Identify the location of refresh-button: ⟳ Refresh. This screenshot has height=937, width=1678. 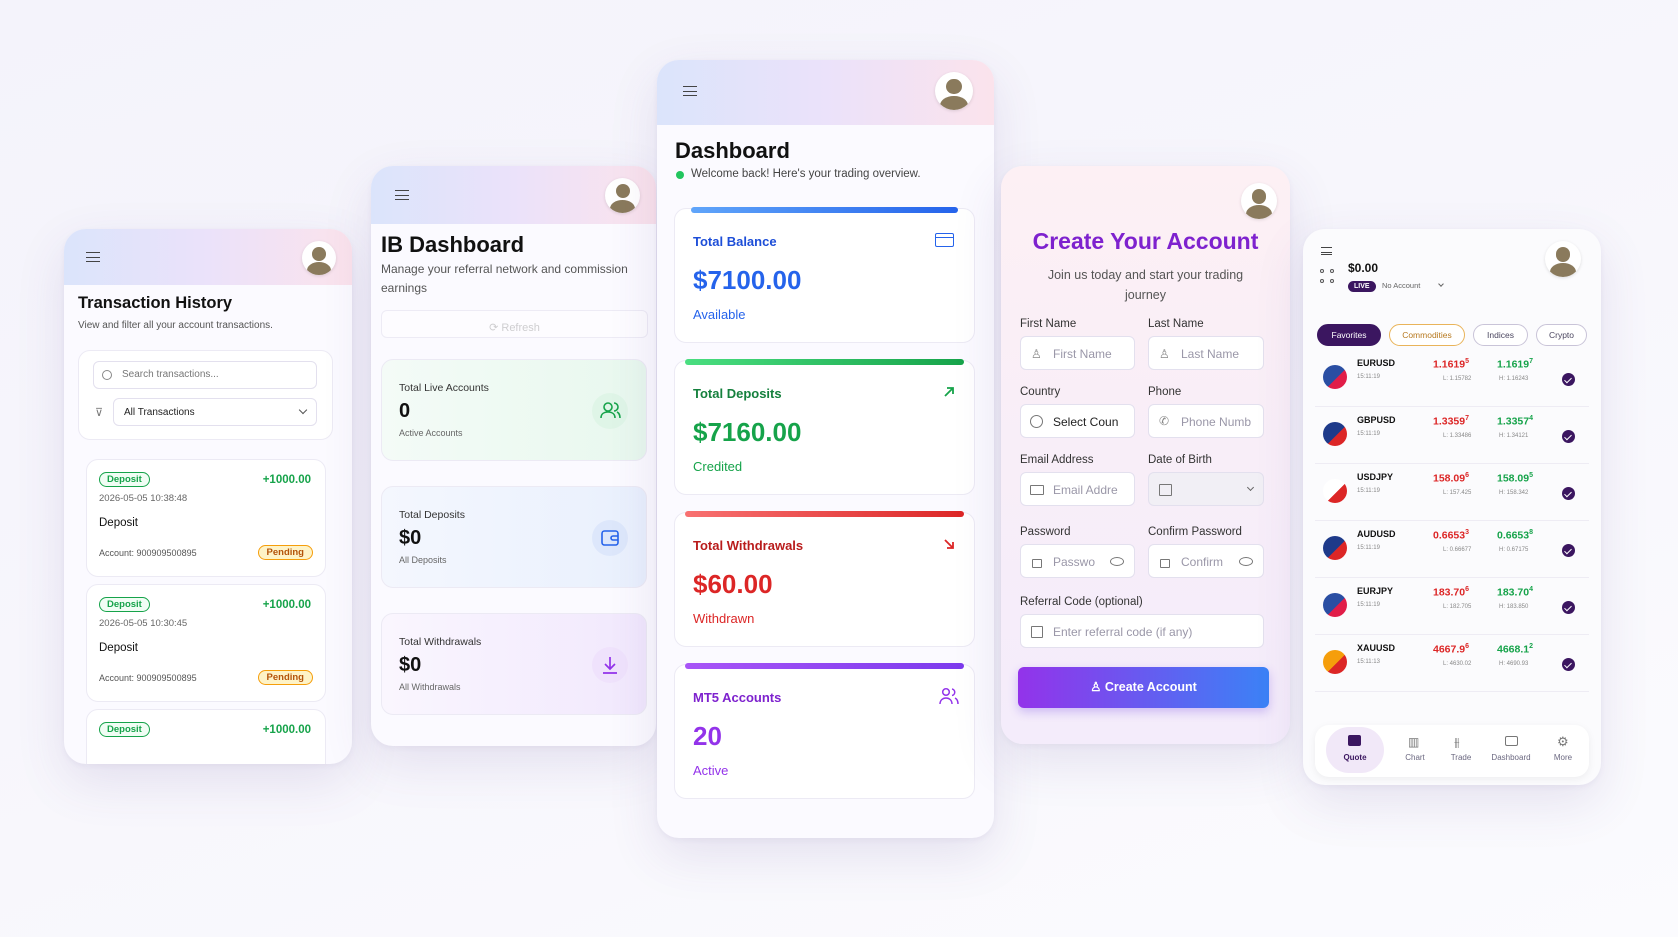
(514, 324).